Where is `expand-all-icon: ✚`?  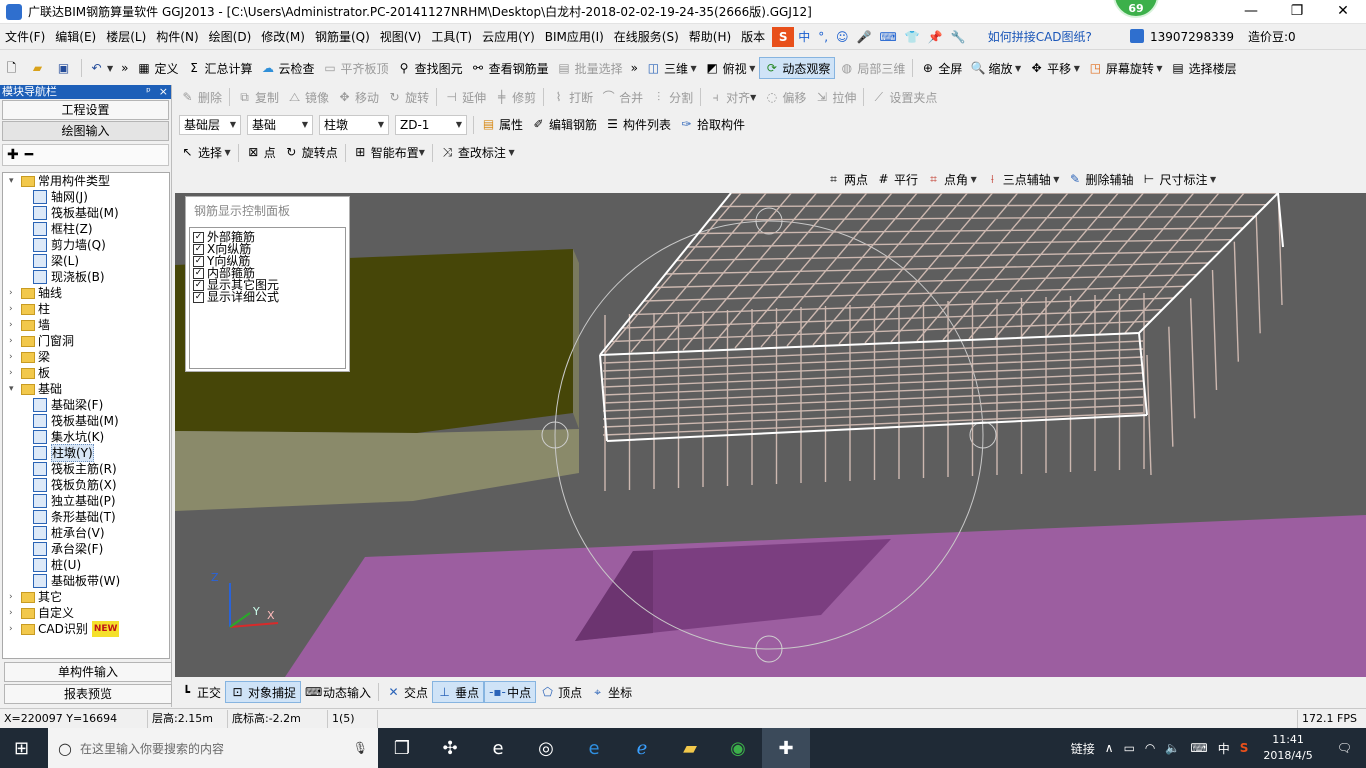 expand-all-icon: ✚ is located at coordinates (13, 155).